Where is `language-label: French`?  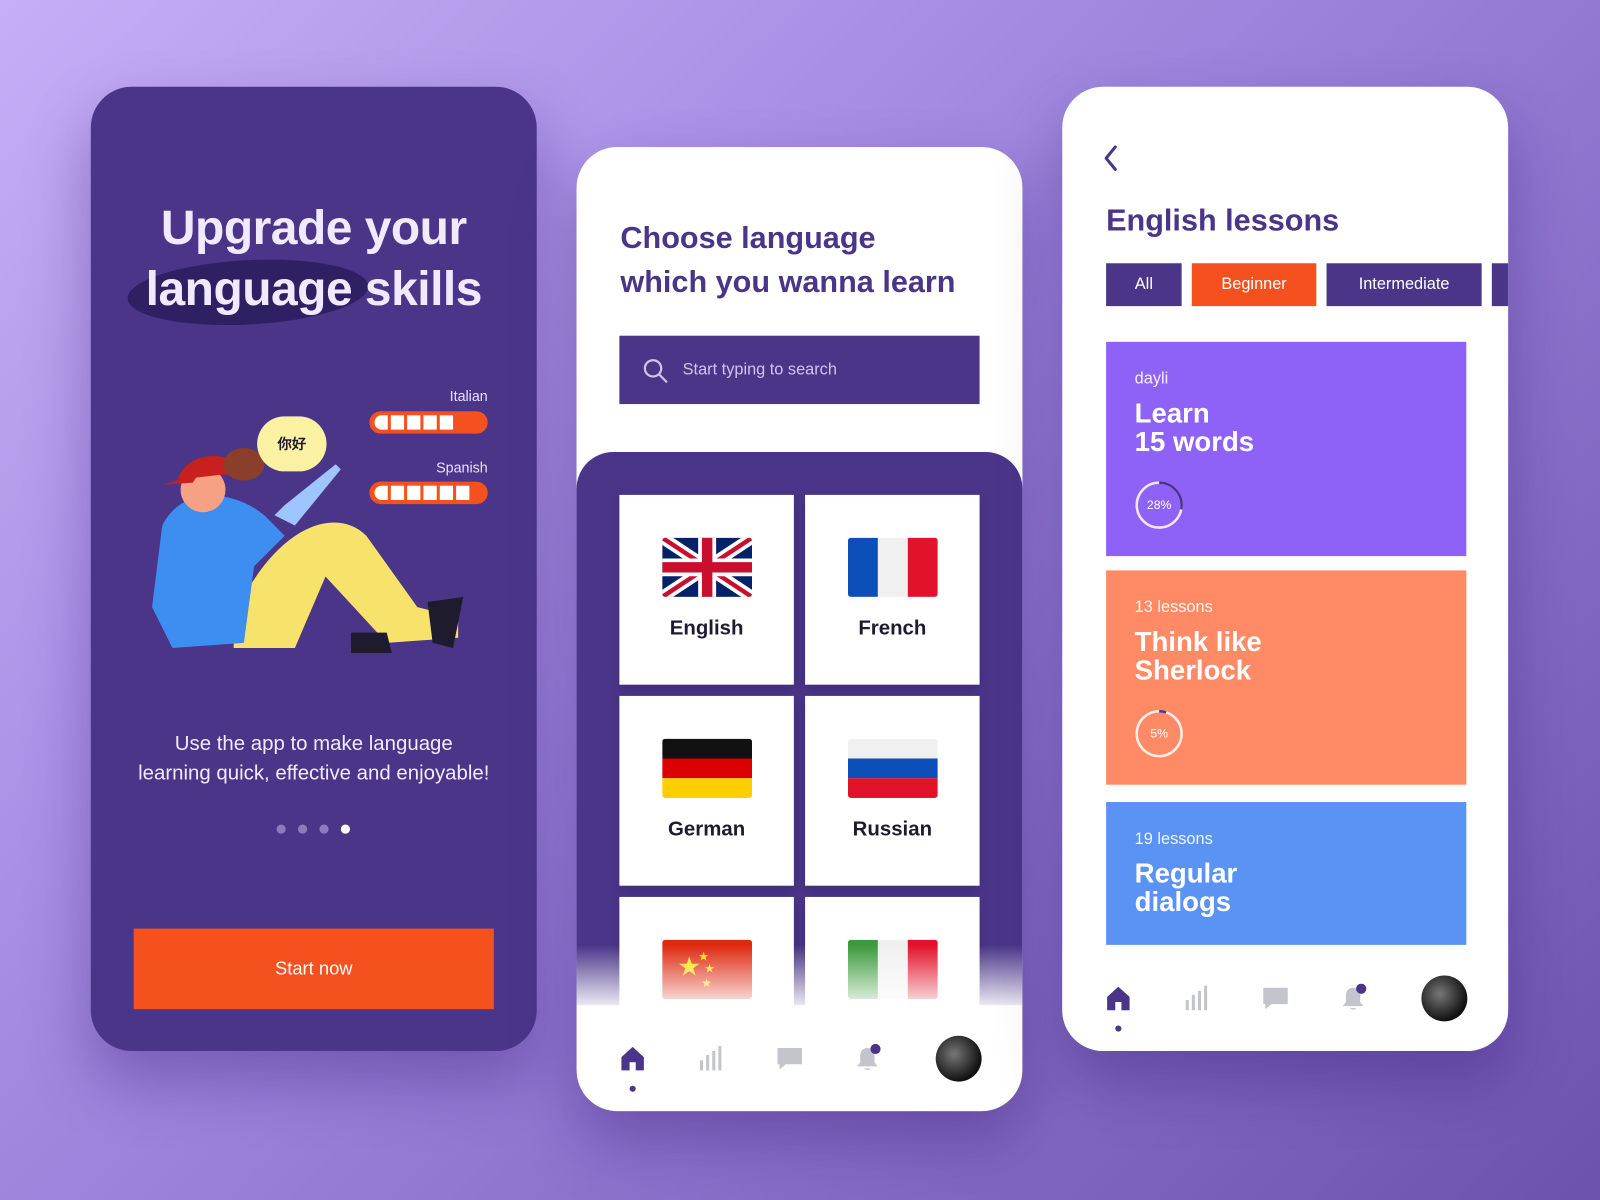 language-label: French is located at coordinates (892, 628).